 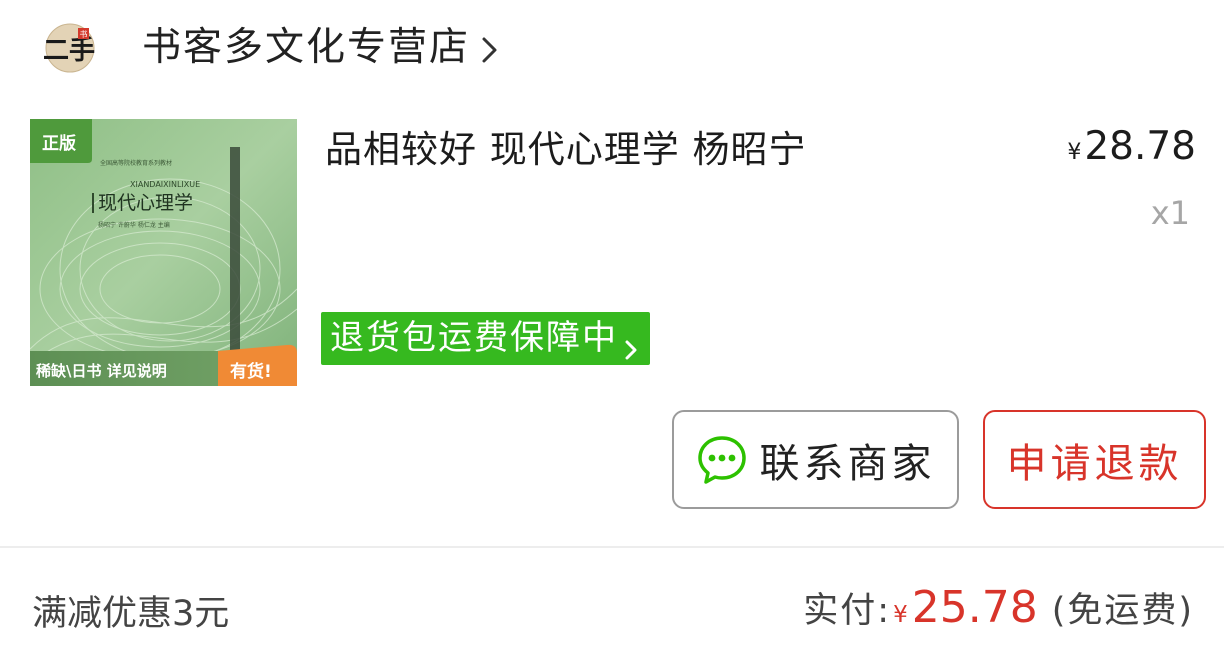 What do you see at coordinates (722, 460) in the screenshot?
I see `wechat-chat-icon` at bounding box center [722, 460].